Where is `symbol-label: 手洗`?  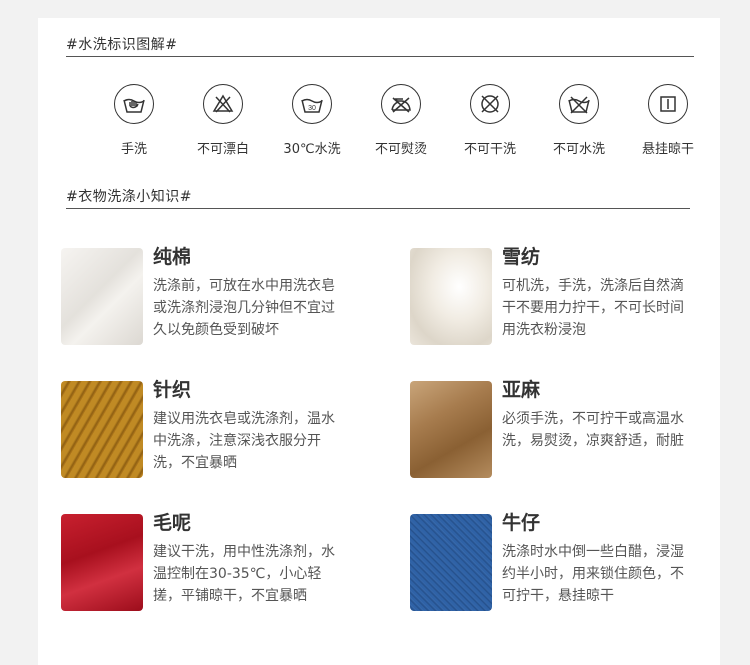
symbol-label: 手洗 is located at coordinates (133, 149).